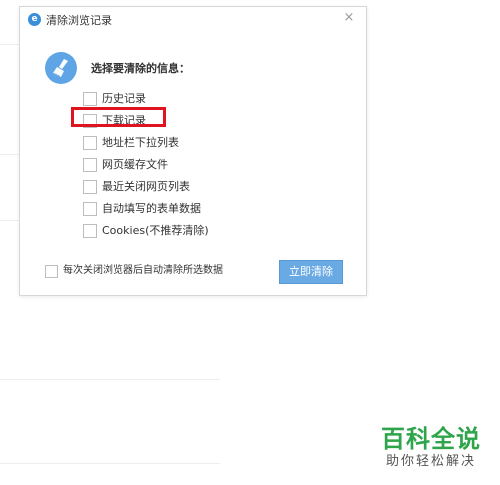 The width and height of the screenshot is (500, 485). What do you see at coordinates (34, 19) in the screenshot?
I see `browser-logo-icon: e` at bounding box center [34, 19].